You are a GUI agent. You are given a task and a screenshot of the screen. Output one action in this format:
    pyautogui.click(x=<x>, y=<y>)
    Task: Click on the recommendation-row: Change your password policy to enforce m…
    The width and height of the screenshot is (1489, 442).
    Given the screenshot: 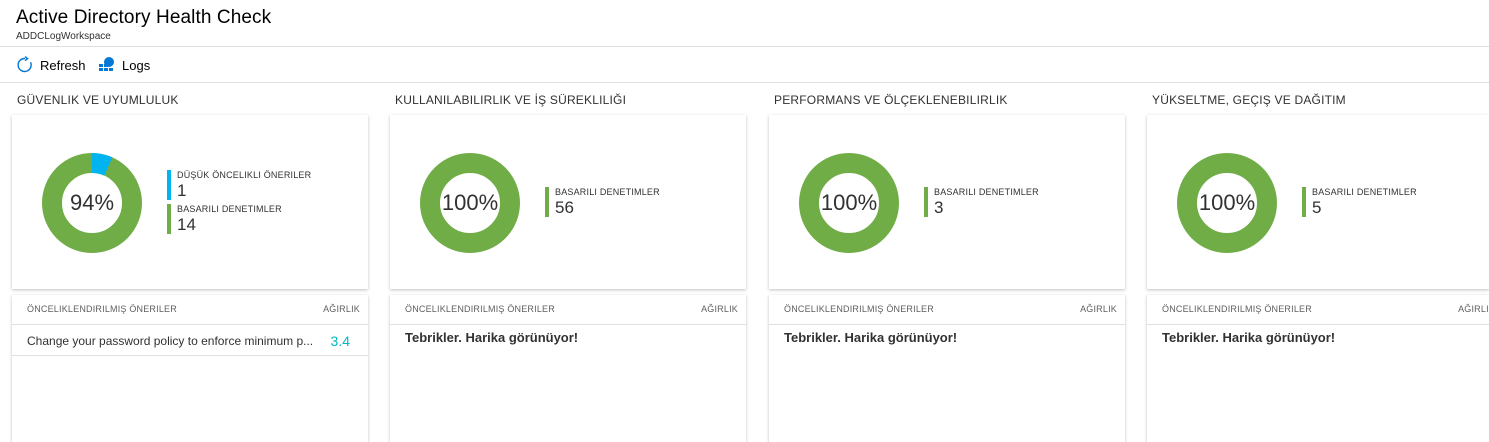 What is the action you would take?
    pyautogui.click(x=190, y=340)
    